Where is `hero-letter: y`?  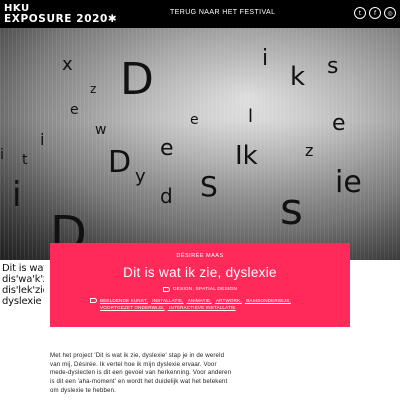
hero-letter: y is located at coordinates (140, 176).